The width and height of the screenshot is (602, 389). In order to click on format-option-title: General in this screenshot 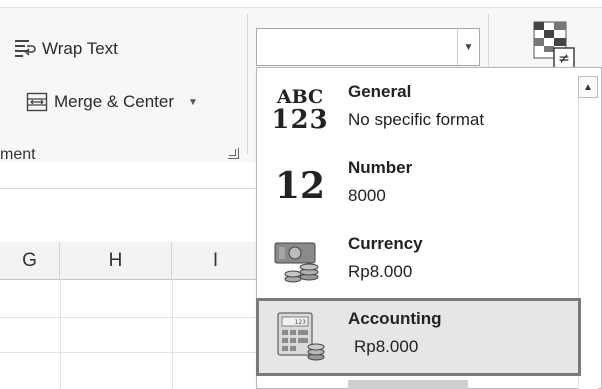, I will do `click(380, 91)`.